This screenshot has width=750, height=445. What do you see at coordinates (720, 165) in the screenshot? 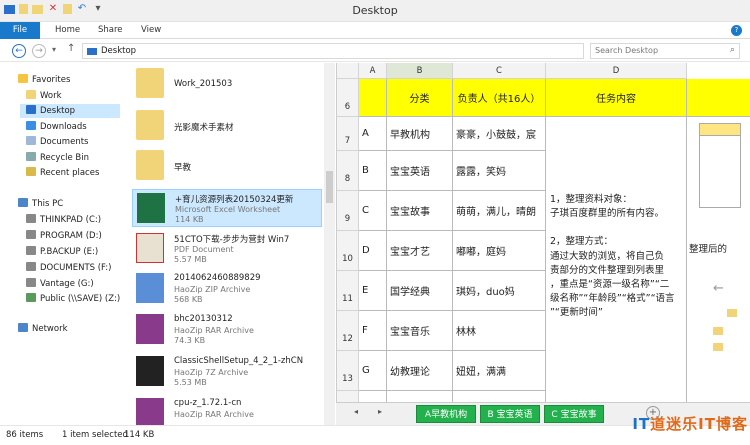
I see `embedded-table-thumbnail` at bounding box center [720, 165].